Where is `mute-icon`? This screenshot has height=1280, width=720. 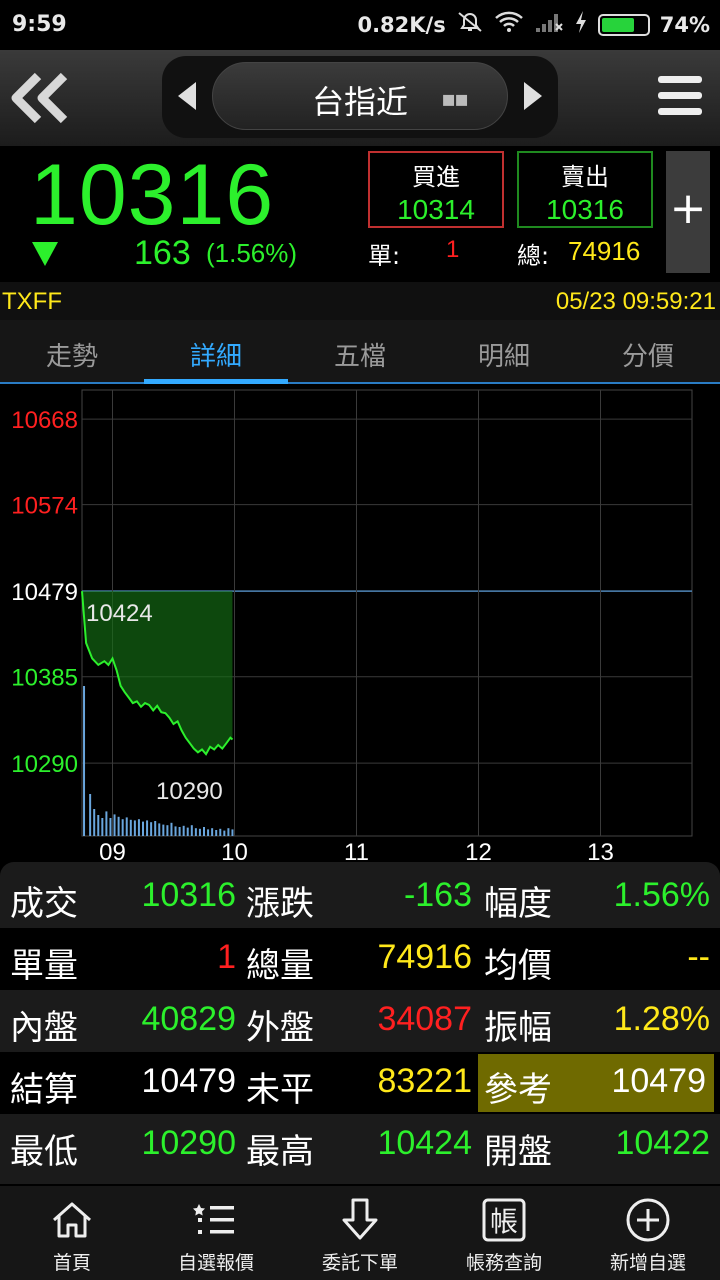
mute-icon is located at coordinates (470, 25).